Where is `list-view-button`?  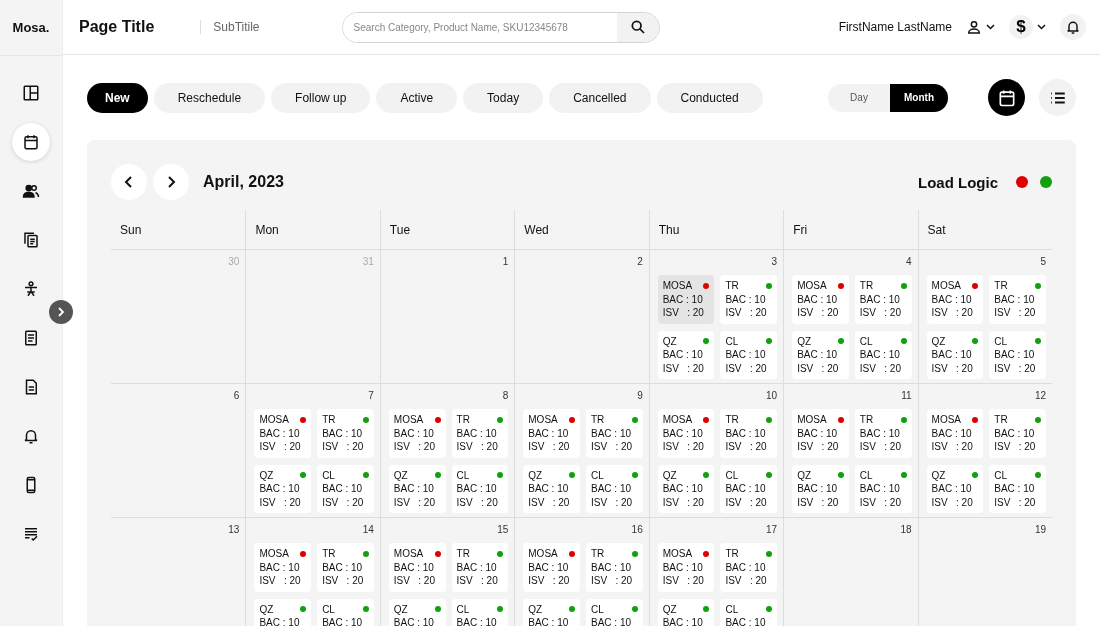
list-view-button is located at coordinates (1057, 97).